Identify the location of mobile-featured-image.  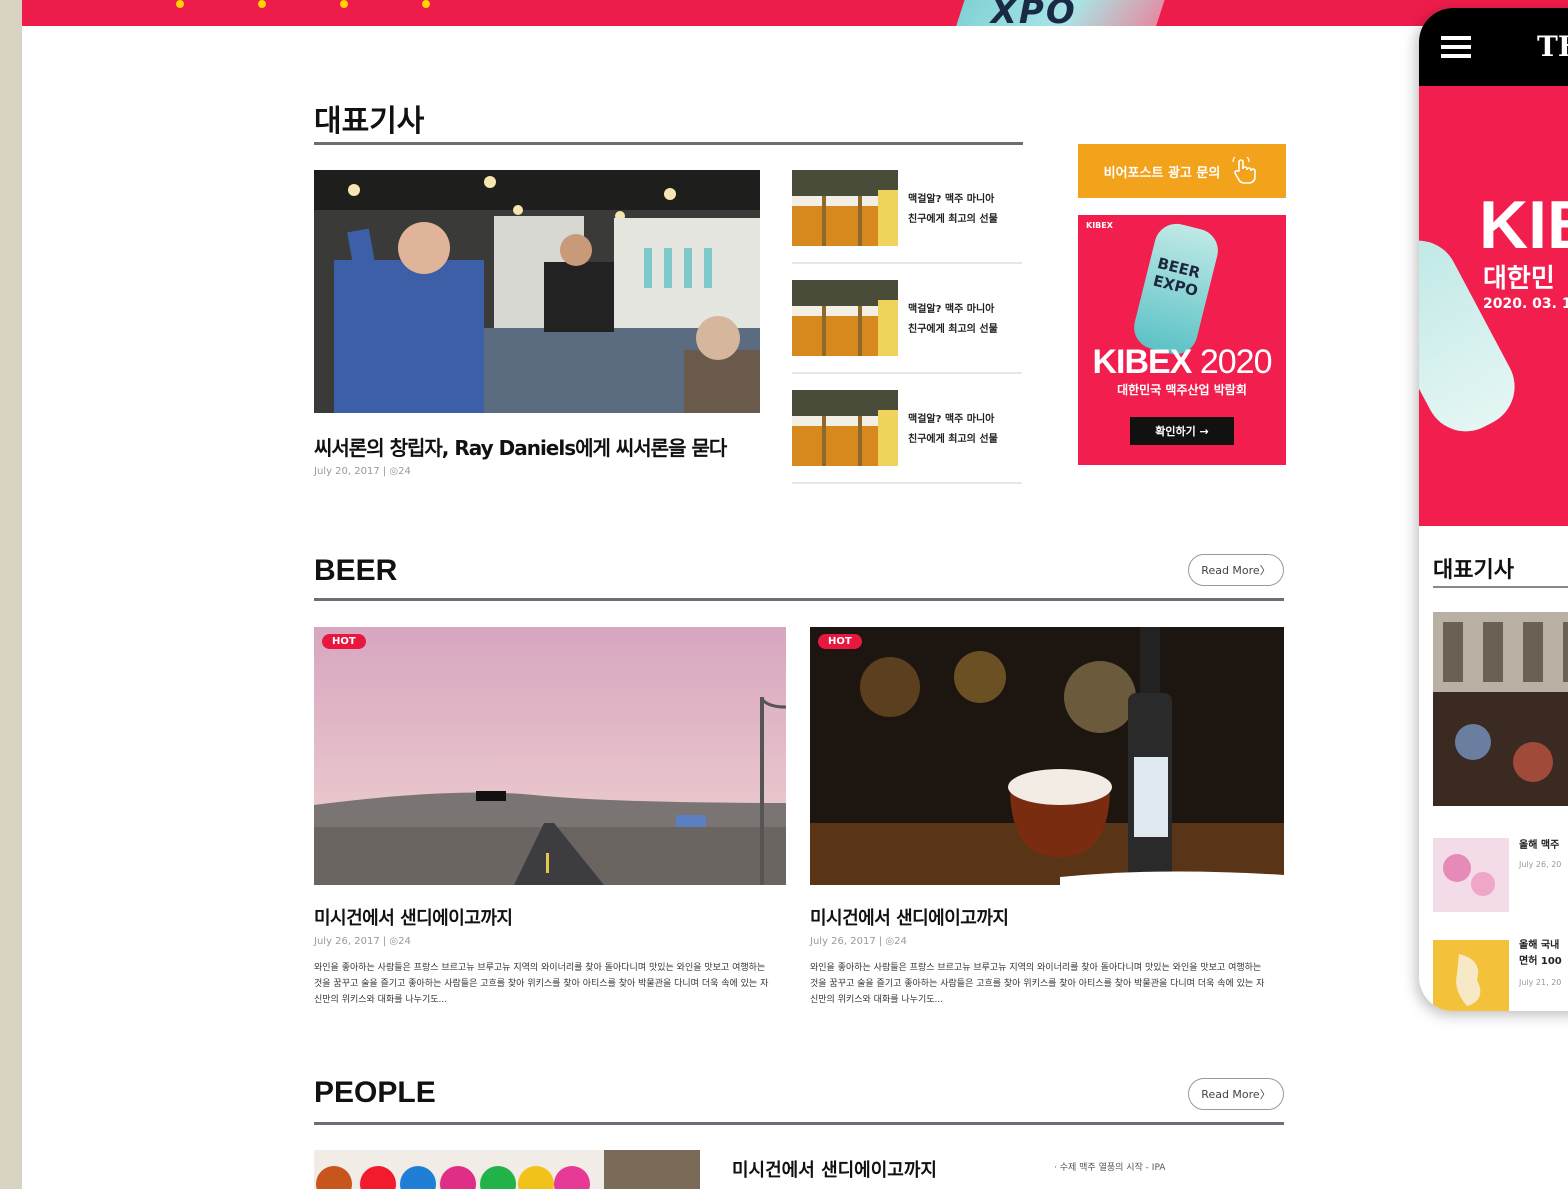
(1500, 709).